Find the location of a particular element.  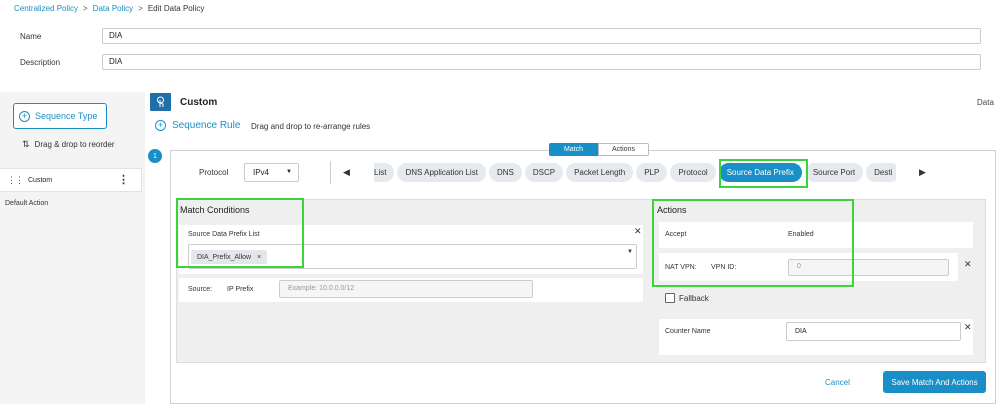

counter-name-input: DIA is located at coordinates (873, 331).